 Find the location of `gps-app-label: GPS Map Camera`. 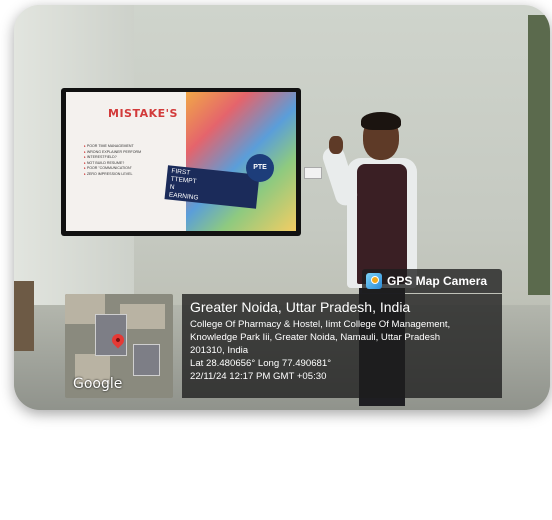

gps-app-label: GPS Map Camera is located at coordinates (437, 281).